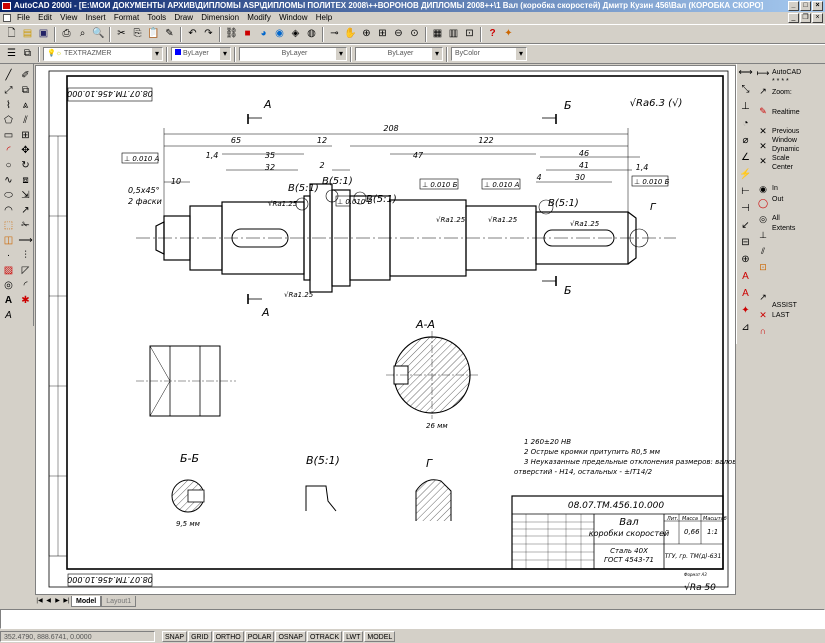  I want to click on menu-view: View, so click(68, 18).